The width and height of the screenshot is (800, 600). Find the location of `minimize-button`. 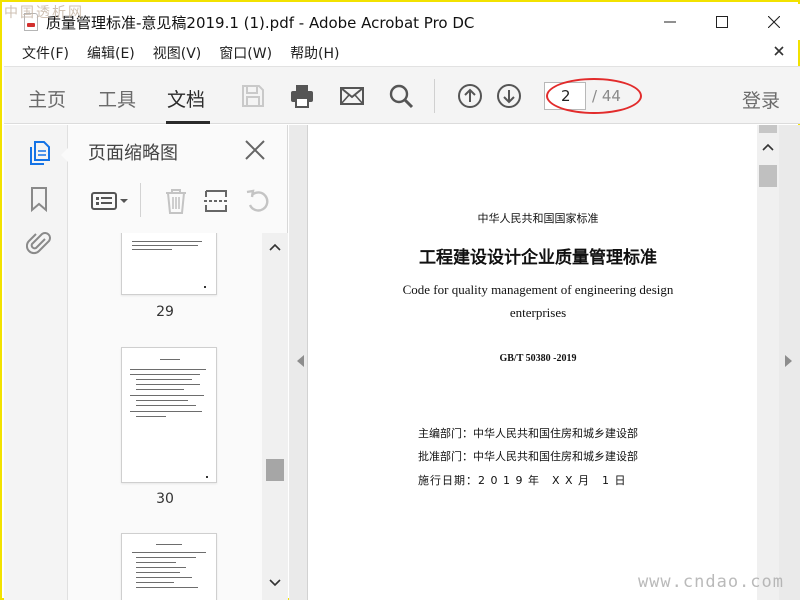

minimize-button is located at coordinates (670, 22).